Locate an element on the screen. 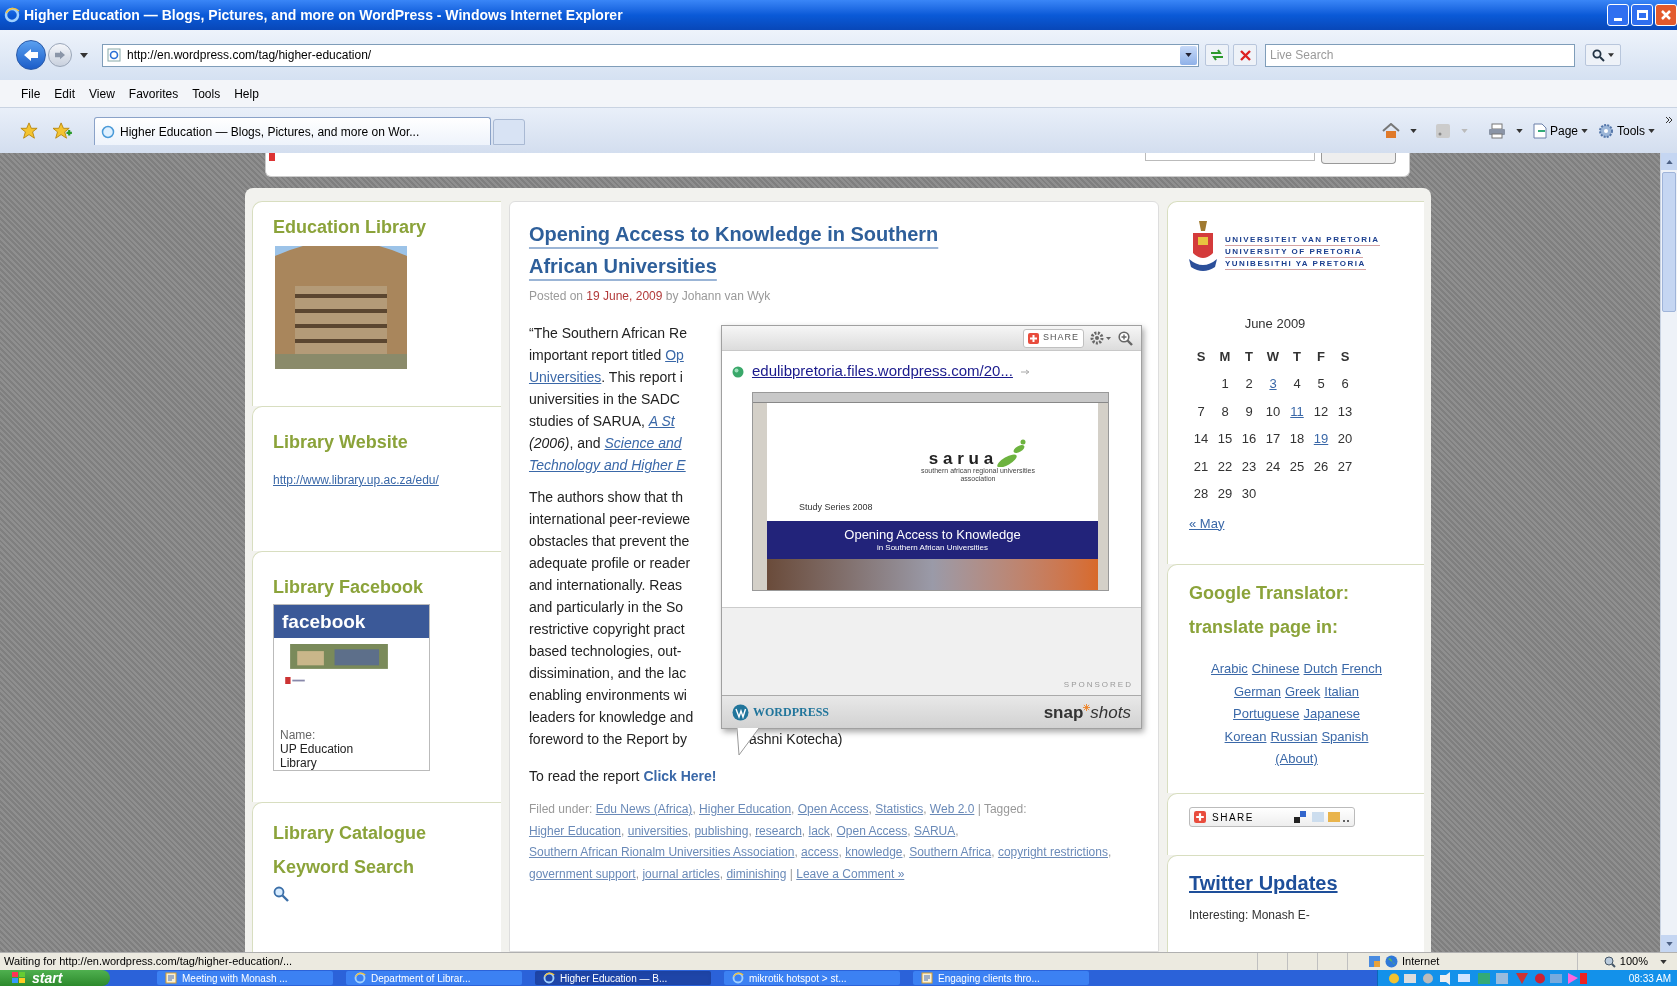 This screenshot has width=1677, height=986. tag-link: knowledge is located at coordinates (874, 852).